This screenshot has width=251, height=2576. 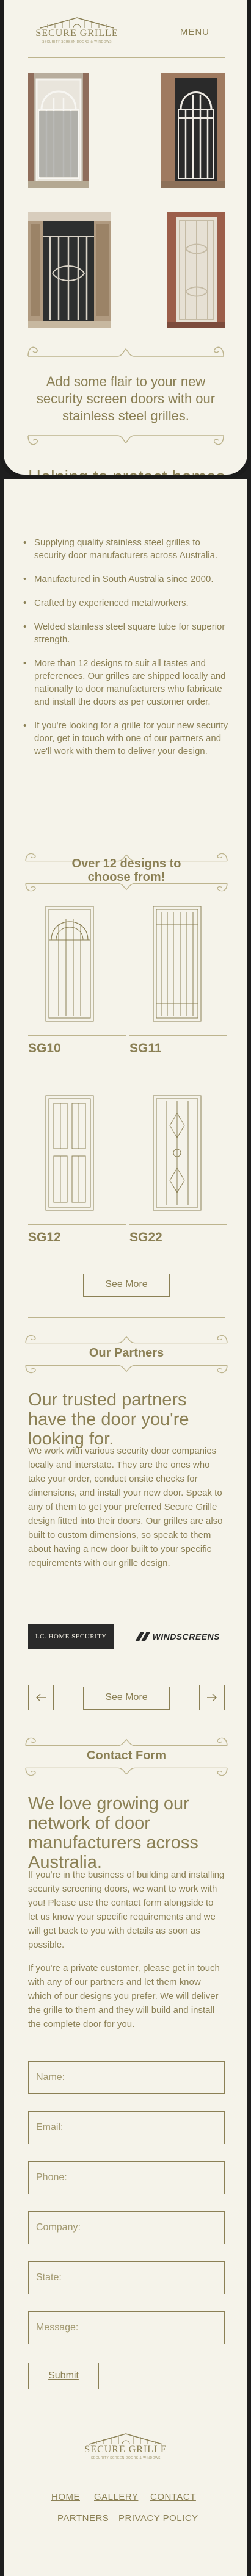 I want to click on grille-sg10-icon, so click(x=69, y=964).